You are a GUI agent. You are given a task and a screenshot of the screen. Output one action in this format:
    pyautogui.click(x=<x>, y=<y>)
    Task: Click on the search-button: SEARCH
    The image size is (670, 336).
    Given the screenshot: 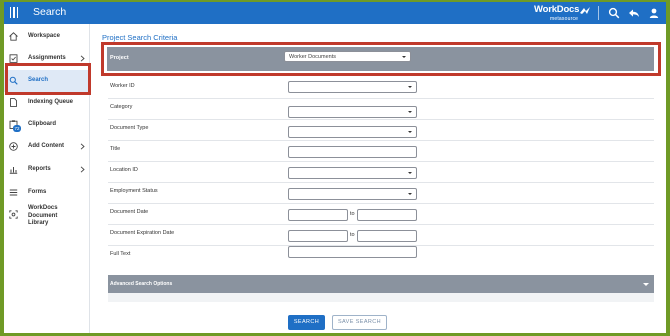 What is the action you would take?
    pyautogui.click(x=306, y=322)
    